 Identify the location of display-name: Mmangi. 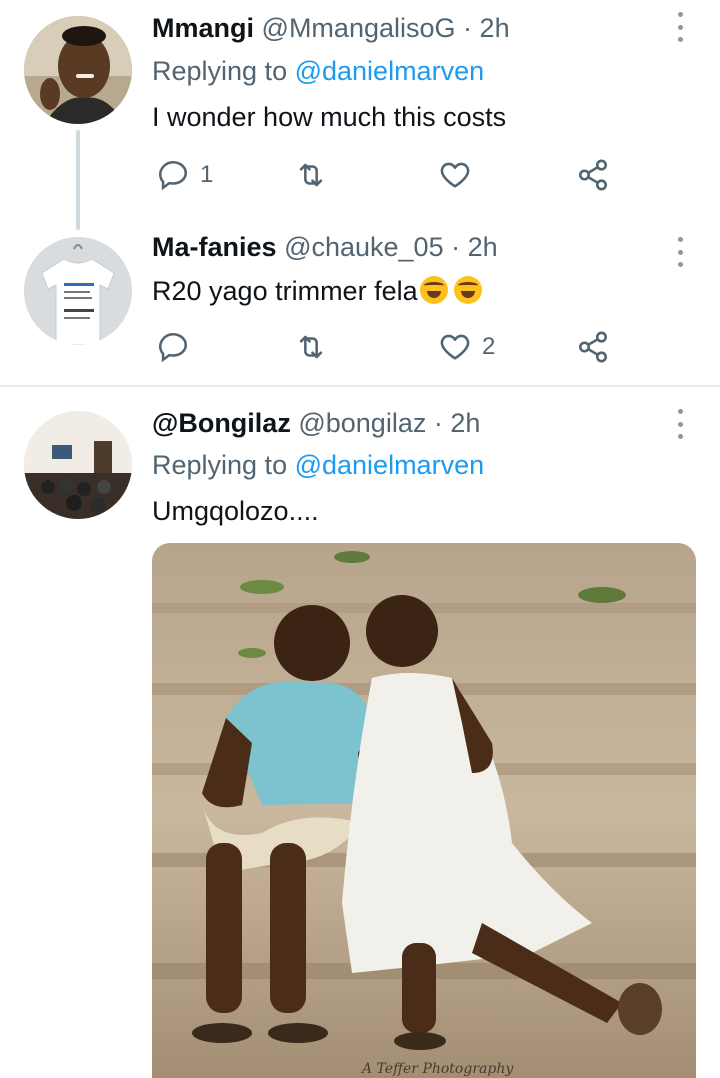
(203, 28).